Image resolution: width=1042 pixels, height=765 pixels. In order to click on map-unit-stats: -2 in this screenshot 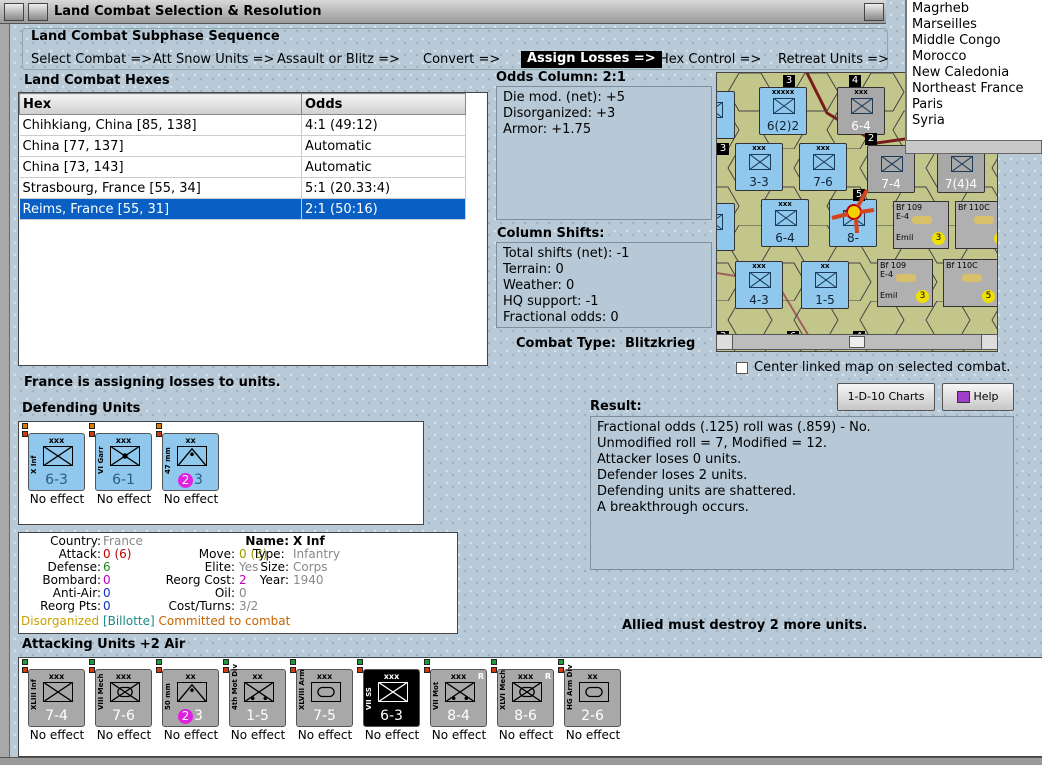, I will do `click(725, 242)`.